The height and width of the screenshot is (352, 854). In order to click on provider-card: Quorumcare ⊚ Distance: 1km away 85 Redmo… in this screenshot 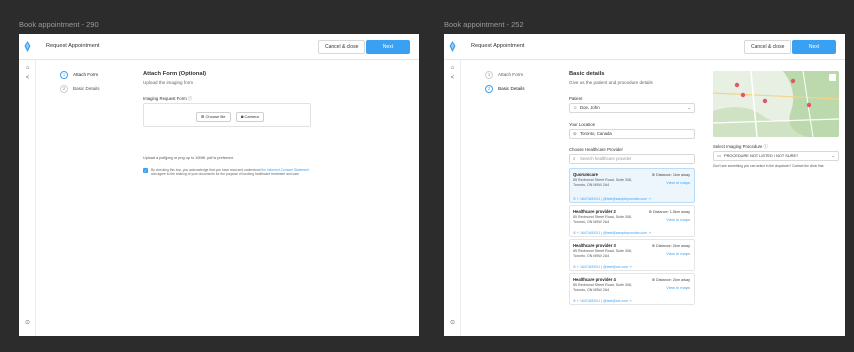, I will do `click(632, 185)`.